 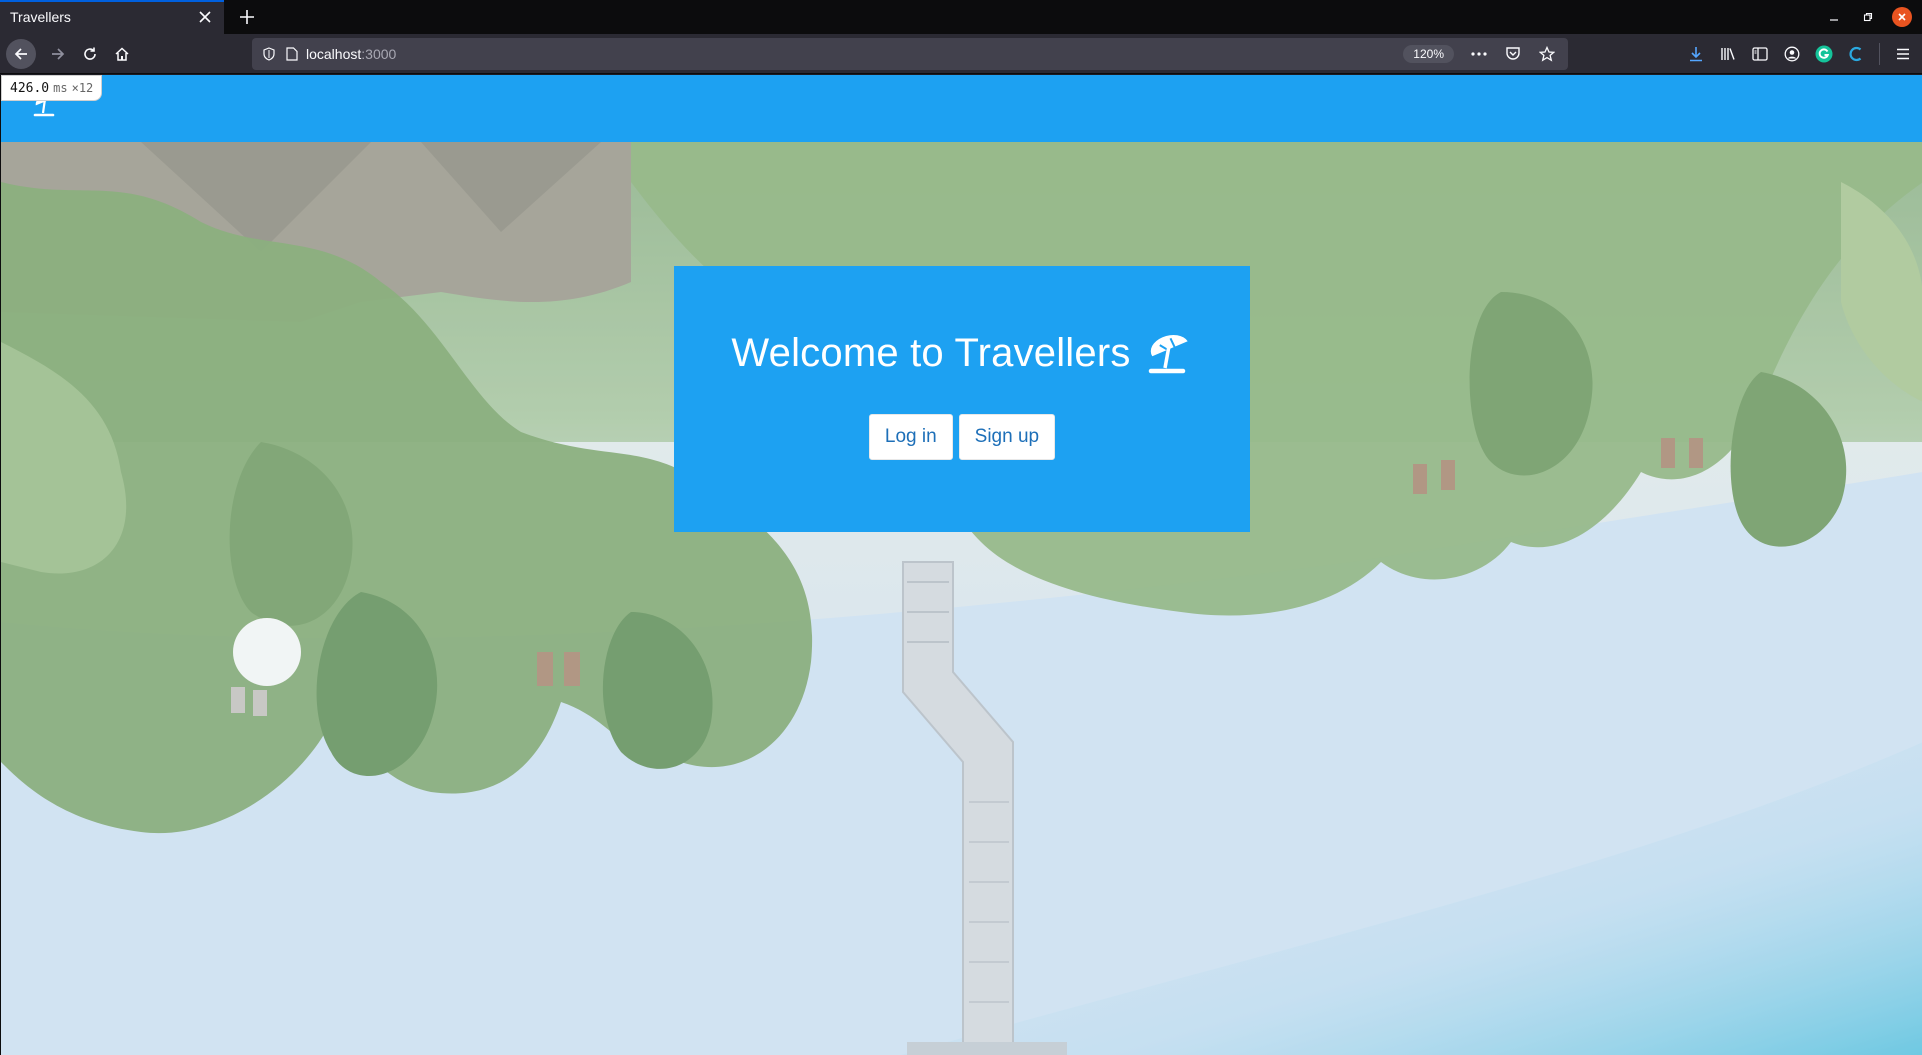 What do you see at coordinates (1834, 17) in the screenshot?
I see `minimize-icon` at bounding box center [1834, 17].